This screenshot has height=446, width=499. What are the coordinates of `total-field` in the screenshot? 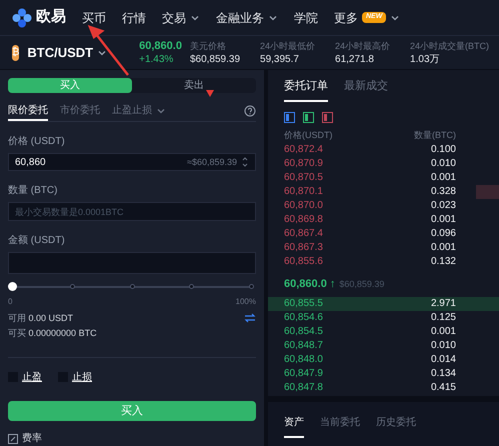 It's located at (132, 263).